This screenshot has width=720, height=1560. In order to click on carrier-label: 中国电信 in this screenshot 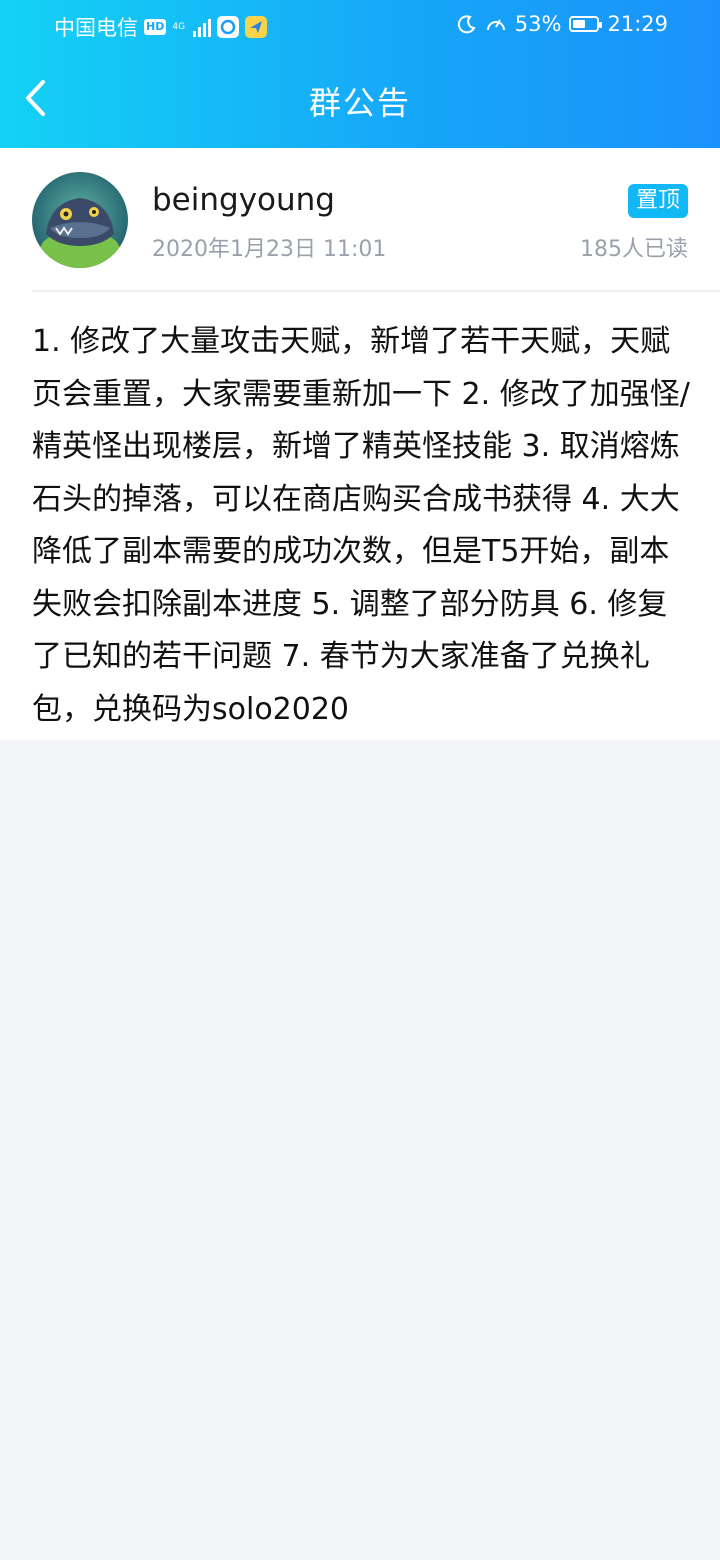, I will do `click(96, 28)`.